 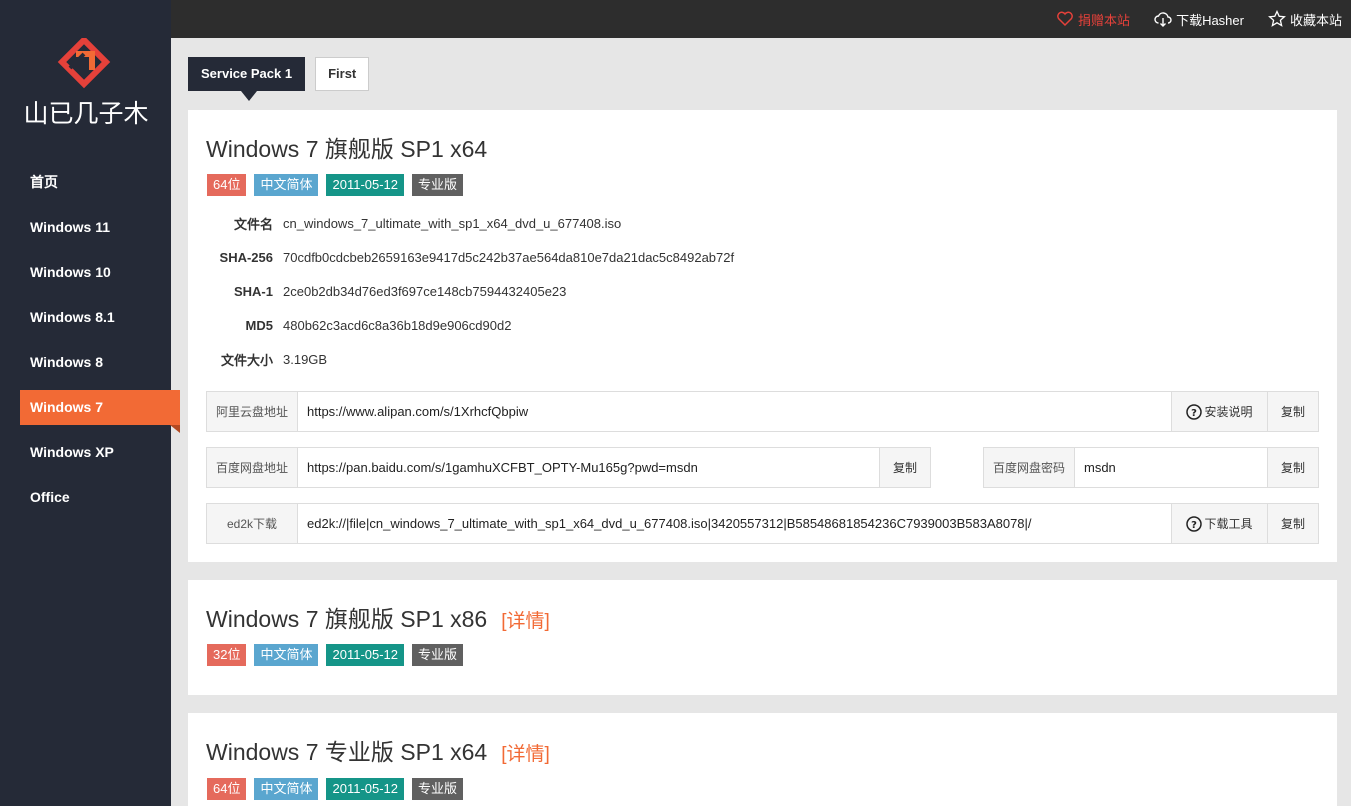 What do you see at coordinates (1228, 524) in the screenshot?
I see `download-tool-label: 下载工具` at bounding box center [1228, 524].